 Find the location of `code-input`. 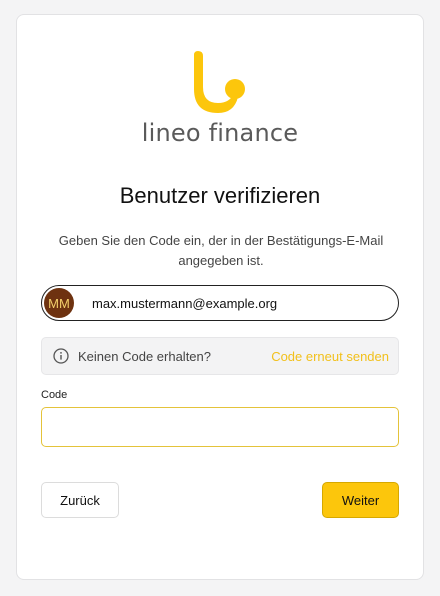

code-input is located at coordinates (220, 427).